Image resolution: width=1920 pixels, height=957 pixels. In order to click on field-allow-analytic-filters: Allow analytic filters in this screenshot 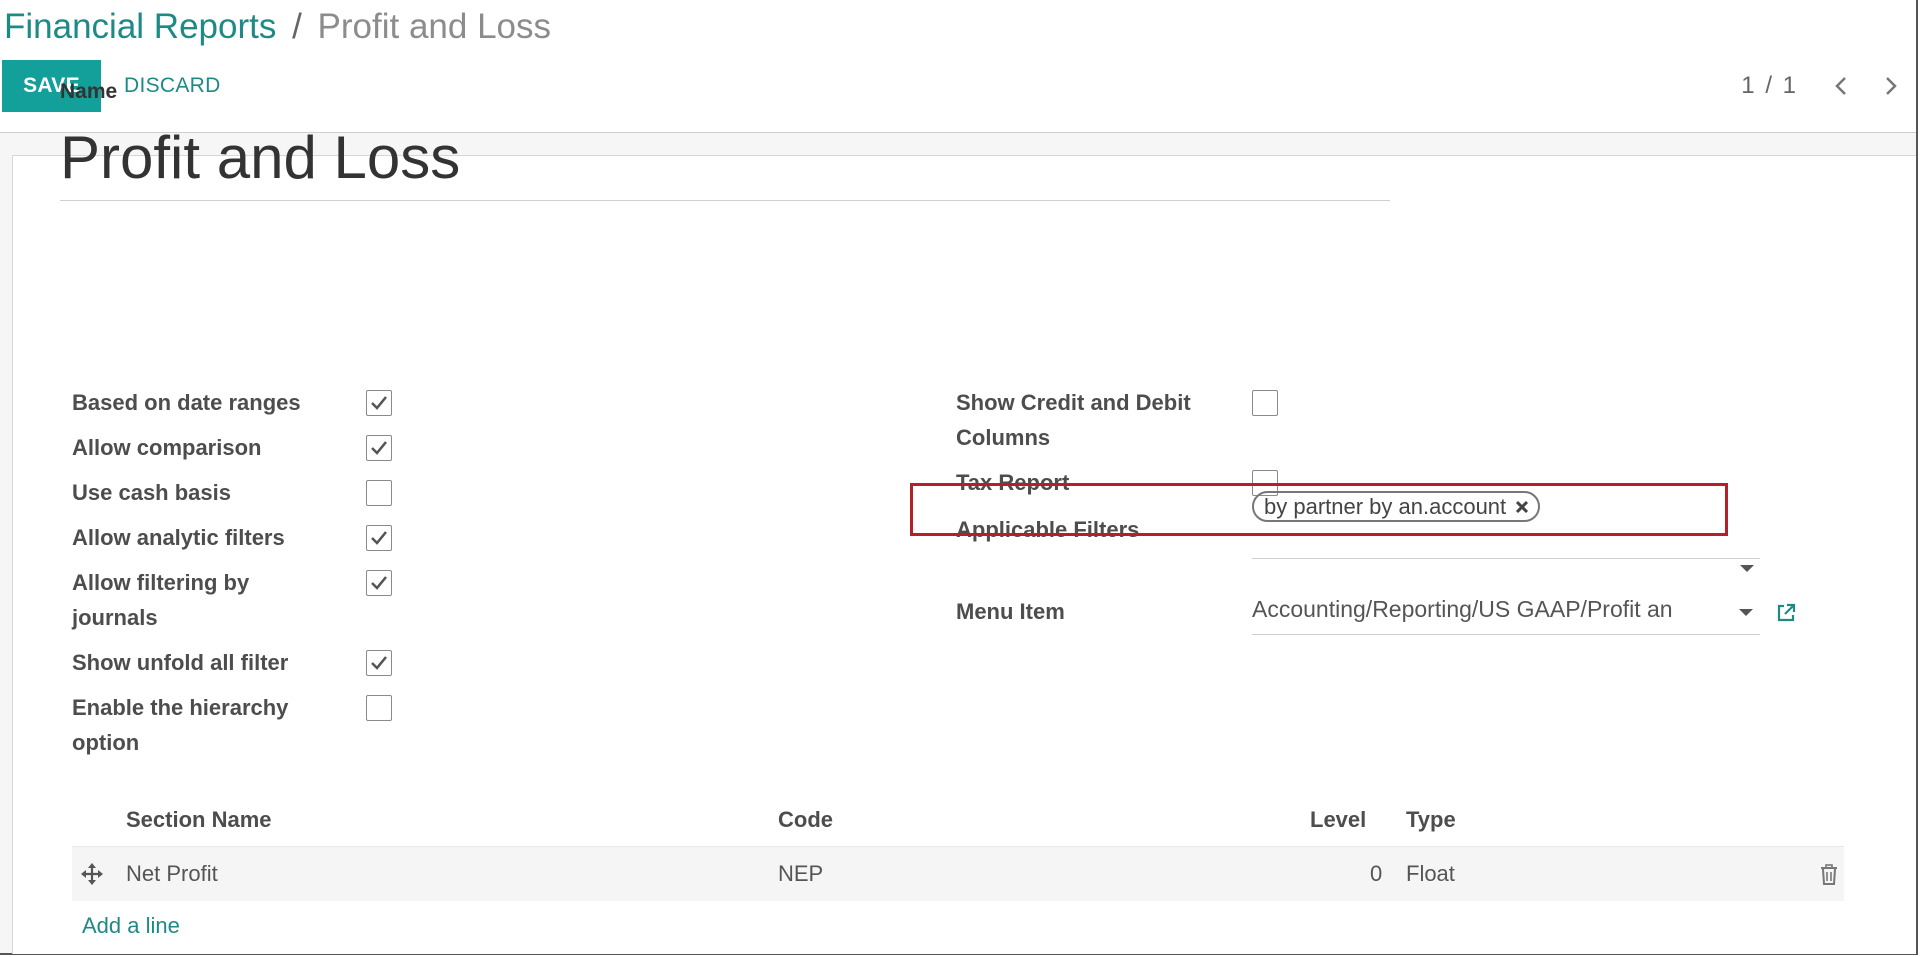, I will do `click(178, 537)`.